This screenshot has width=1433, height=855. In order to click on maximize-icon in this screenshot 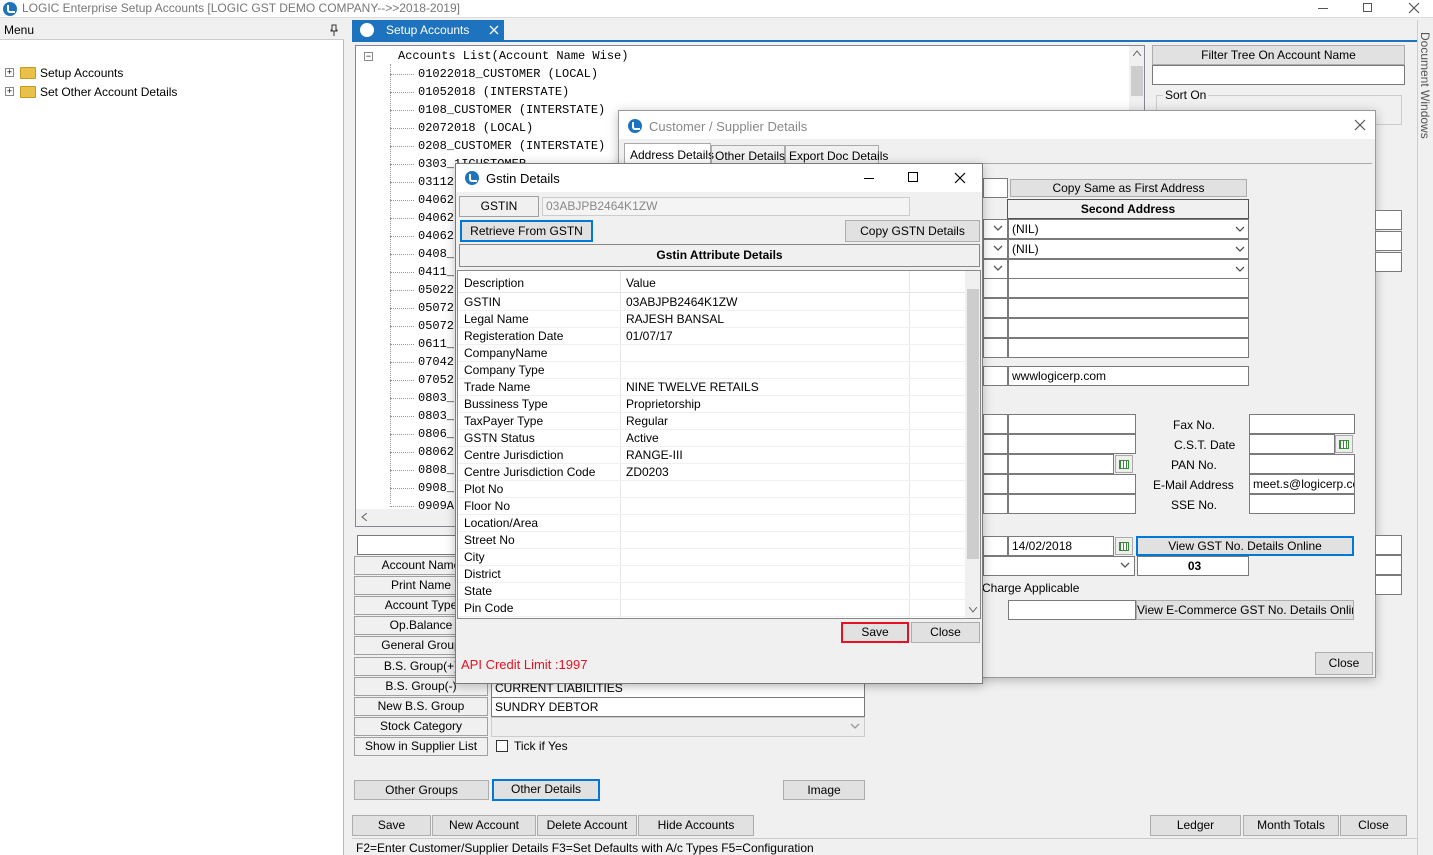, I will do `click(913, 177)`.